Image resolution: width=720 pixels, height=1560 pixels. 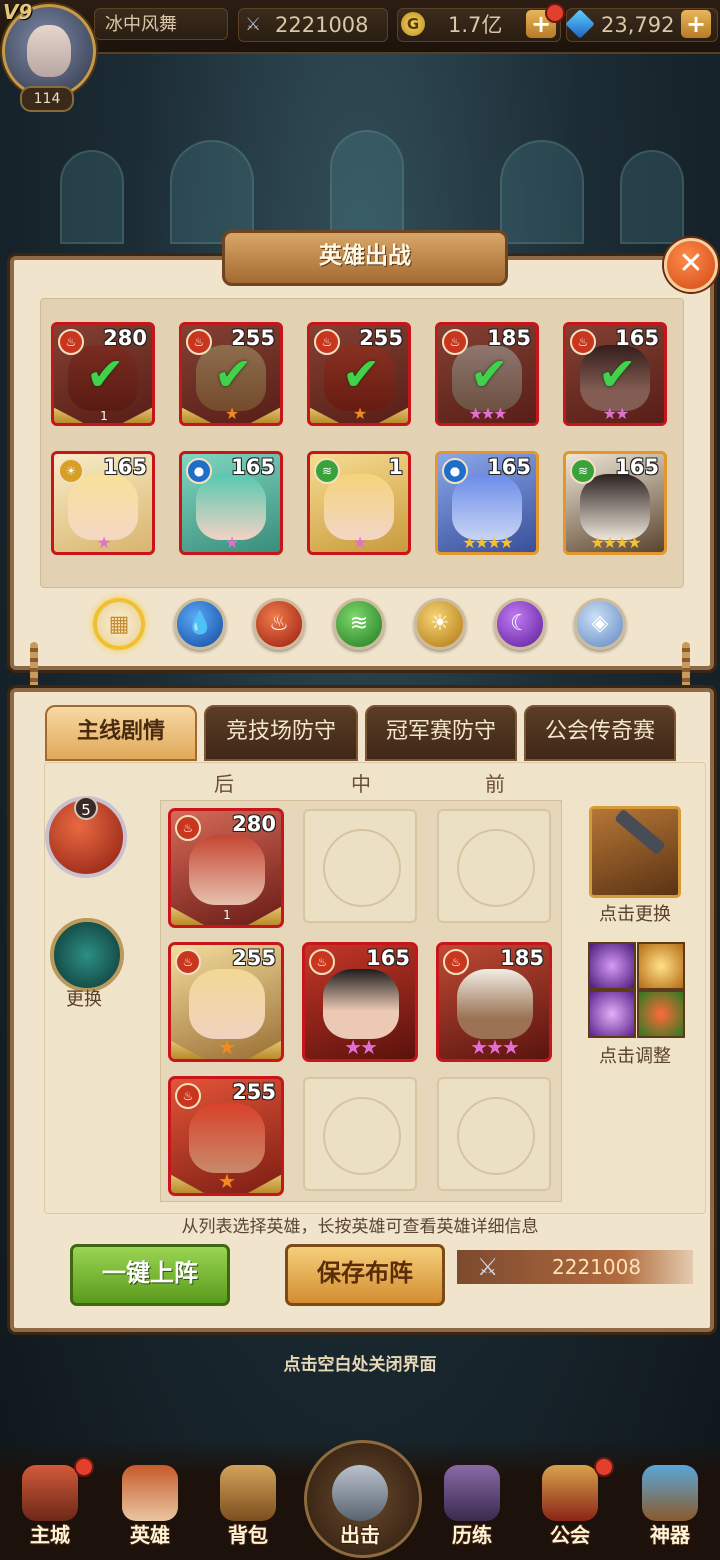 I want to click on swap-label: 更换, so click(x=84, y=999).